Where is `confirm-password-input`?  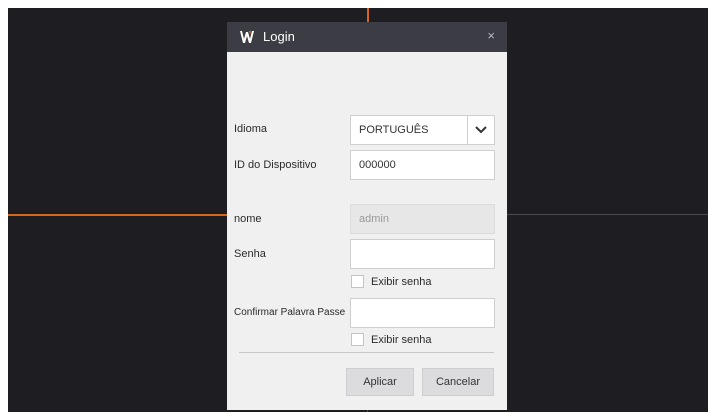
confirm-password-input is located at coordinates (422, 313).